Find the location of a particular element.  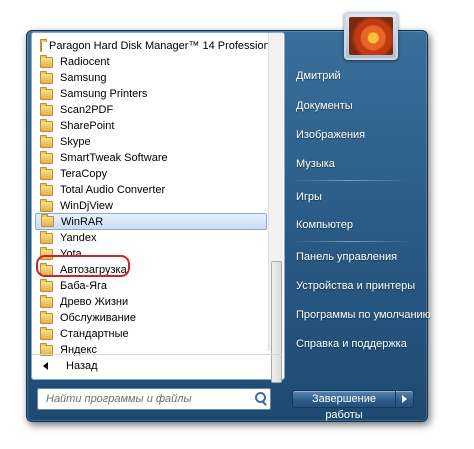

program-label: Баба-Яга is located at coordinates (83, 286).